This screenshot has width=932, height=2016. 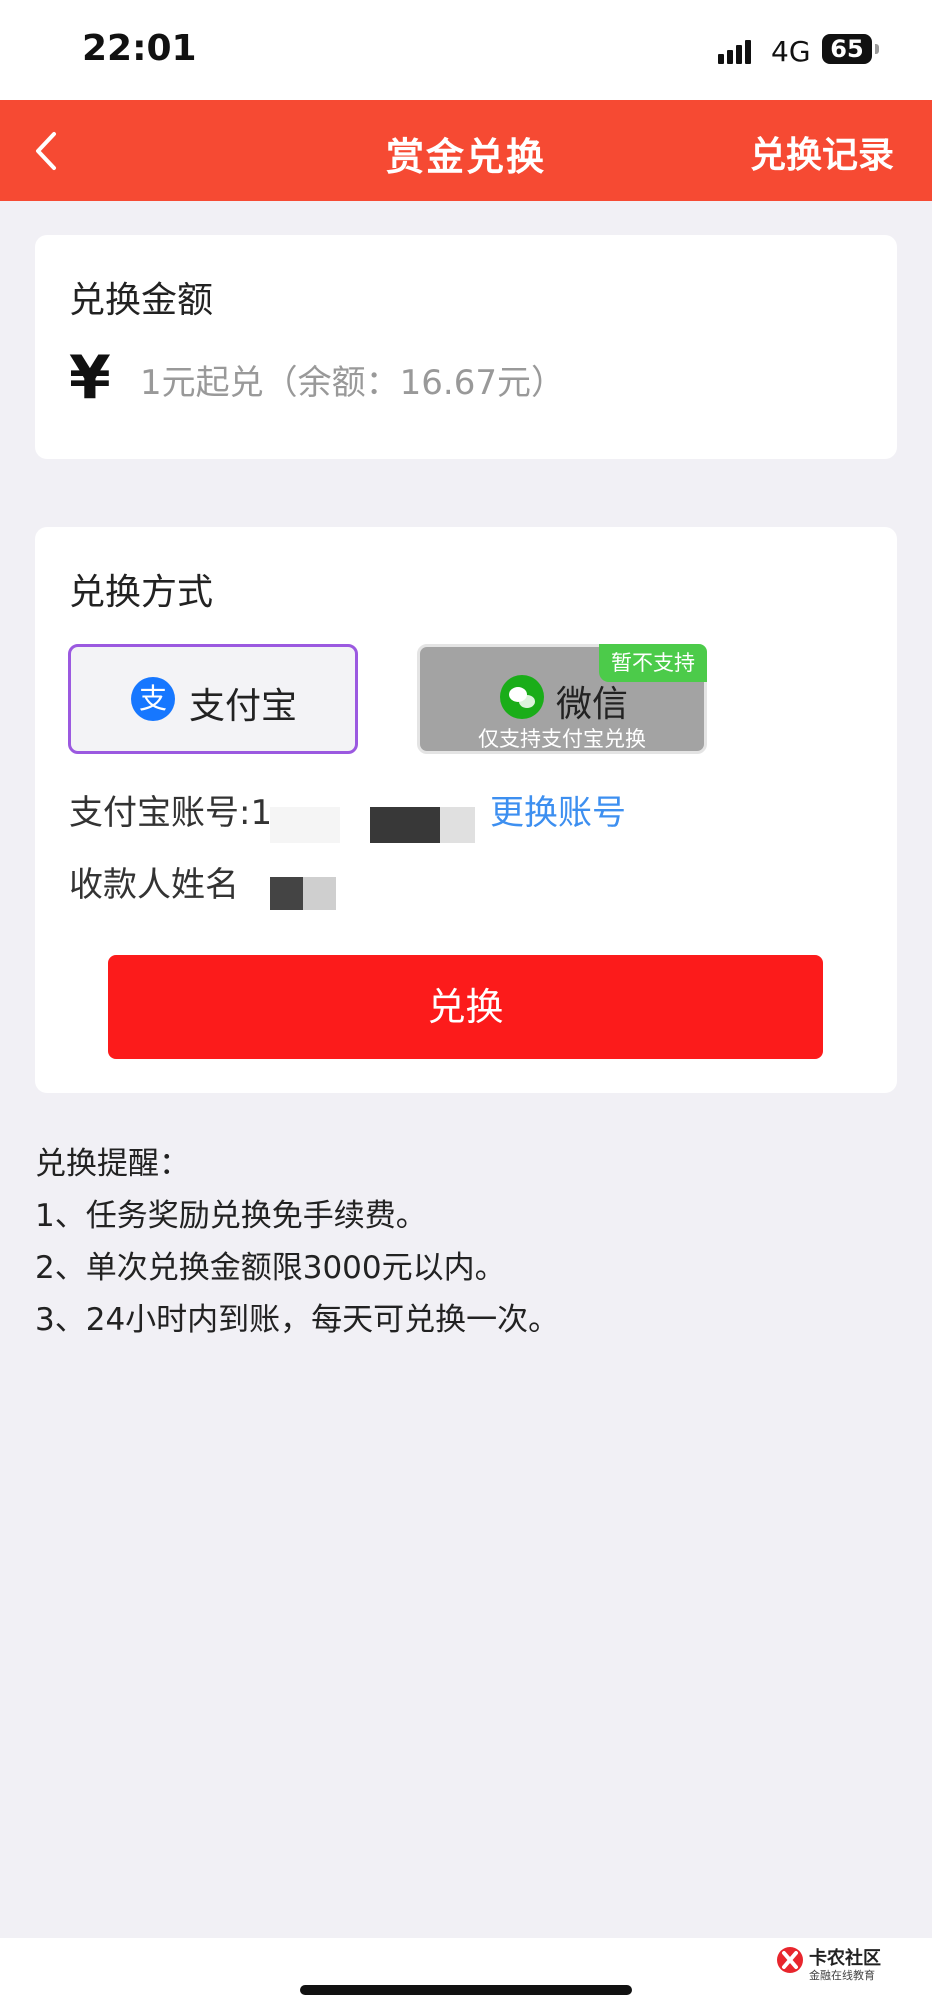 I want to click on alipay-account-label: 支付宝账号:1, so click(x=171, y=813).